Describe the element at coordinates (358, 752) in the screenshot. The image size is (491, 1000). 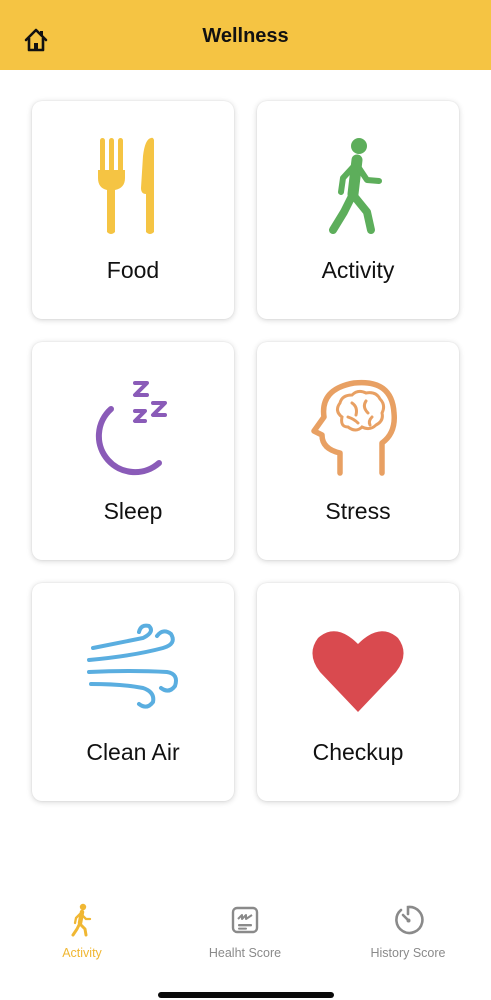
I see `tile-label: Checkup` at that location.